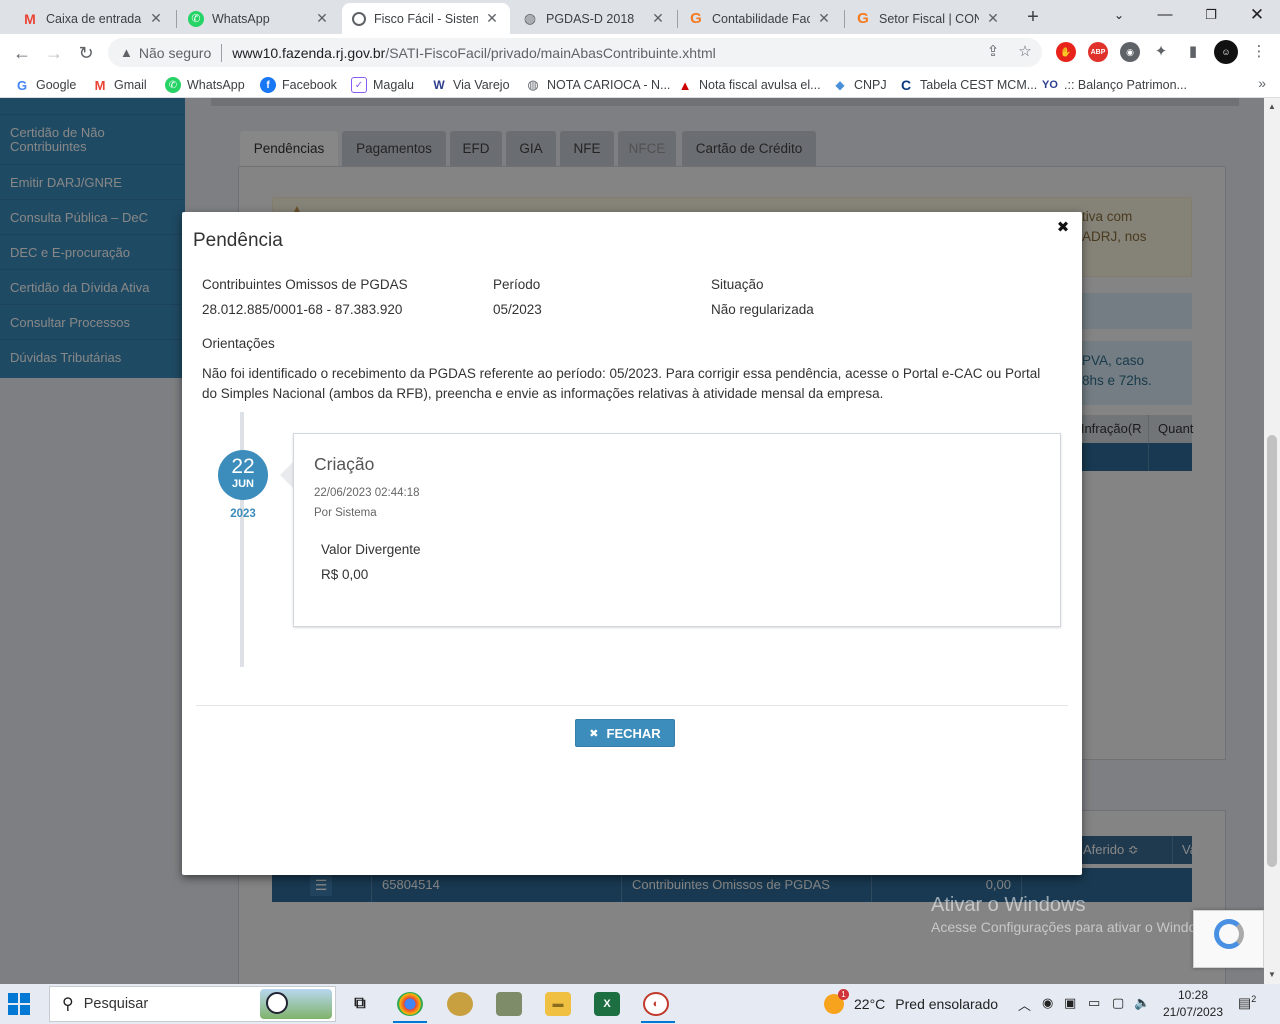 The height and width of the screenshot is (1024, 1280). I want to click on timeline-date-badge: 22 JUN, so click(243, 475).